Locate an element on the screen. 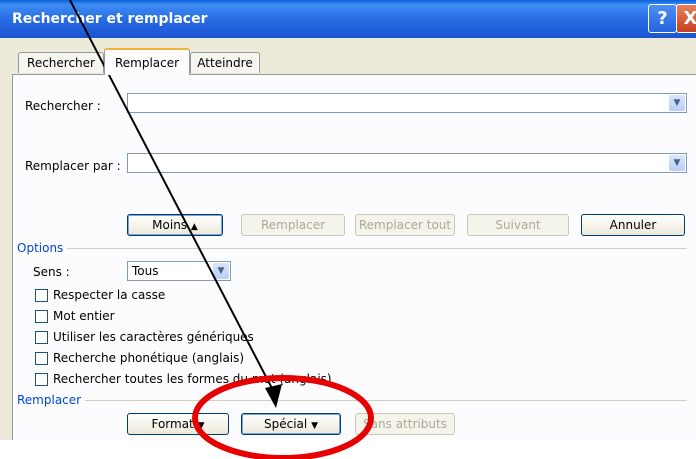  match-case-label: Respecter la casse is located at coordinates (109, 295).